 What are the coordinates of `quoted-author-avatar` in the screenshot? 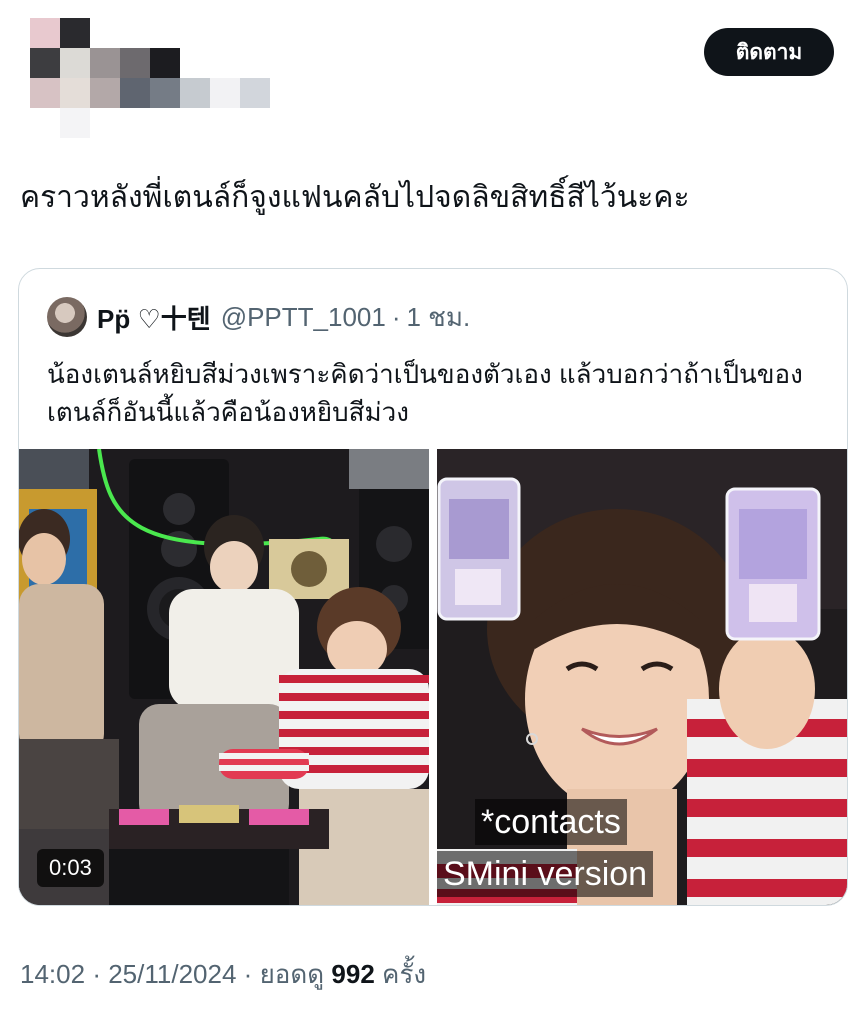 It's located at (67, 317).